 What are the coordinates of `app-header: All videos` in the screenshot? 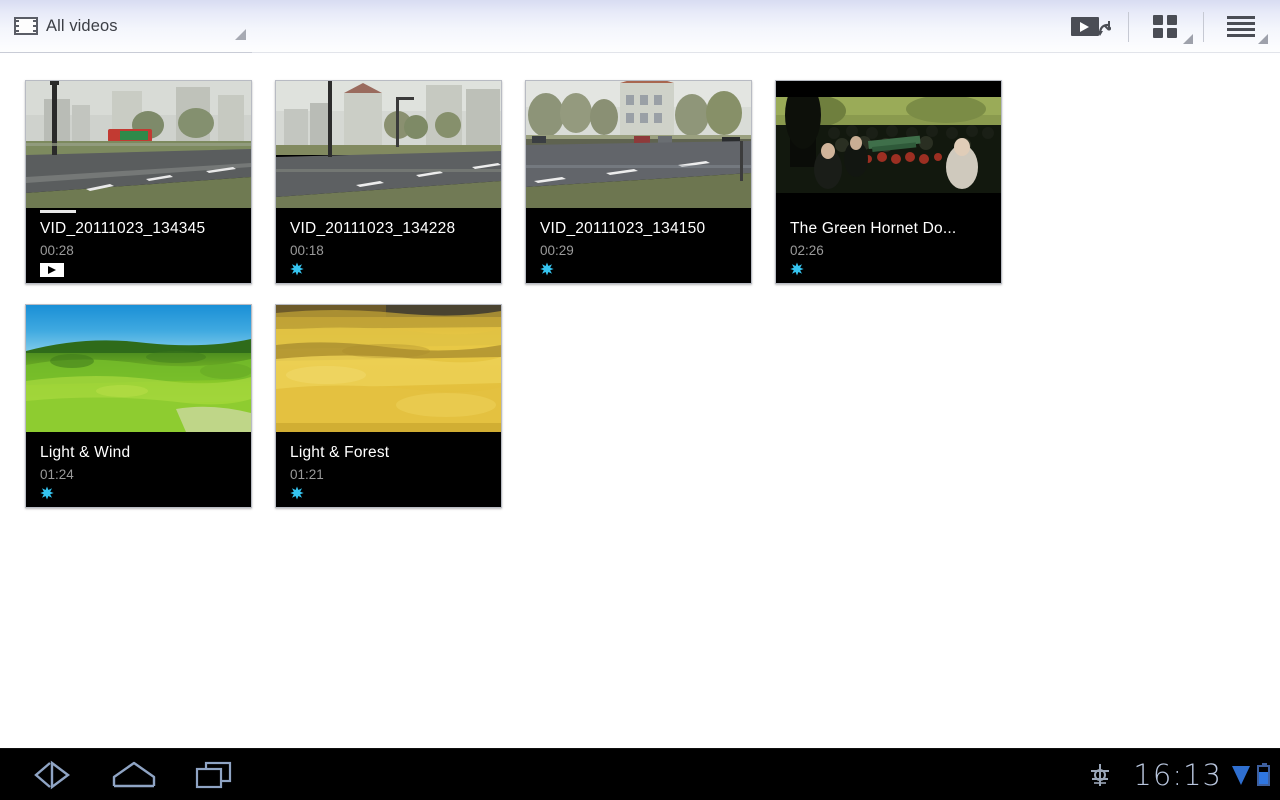 It's located at (640, 28).